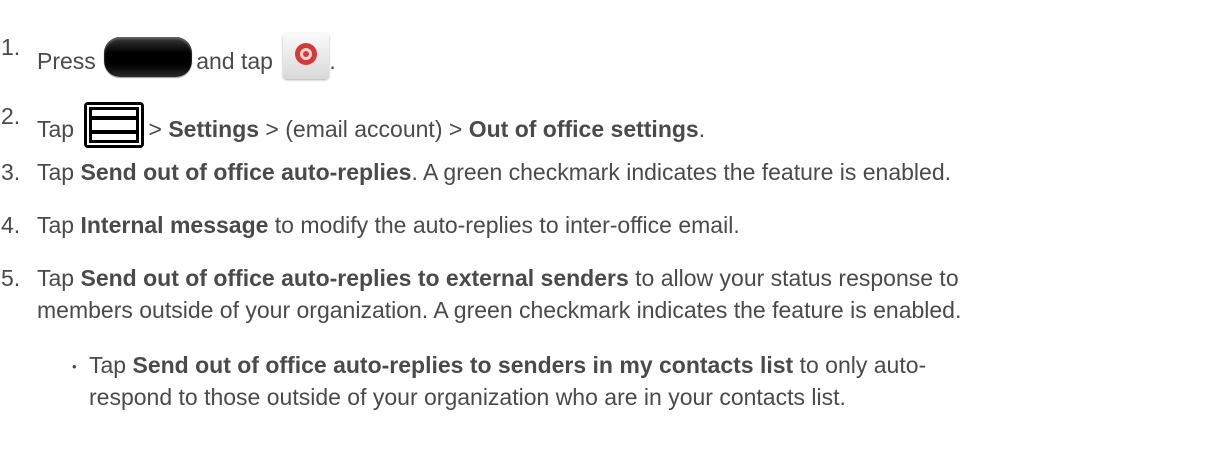 Image resolution: width=1217 pixels, height=455 pixels. I want to click on send-auto-replies-label: Send out of office auto-replies, so click(246, 172).